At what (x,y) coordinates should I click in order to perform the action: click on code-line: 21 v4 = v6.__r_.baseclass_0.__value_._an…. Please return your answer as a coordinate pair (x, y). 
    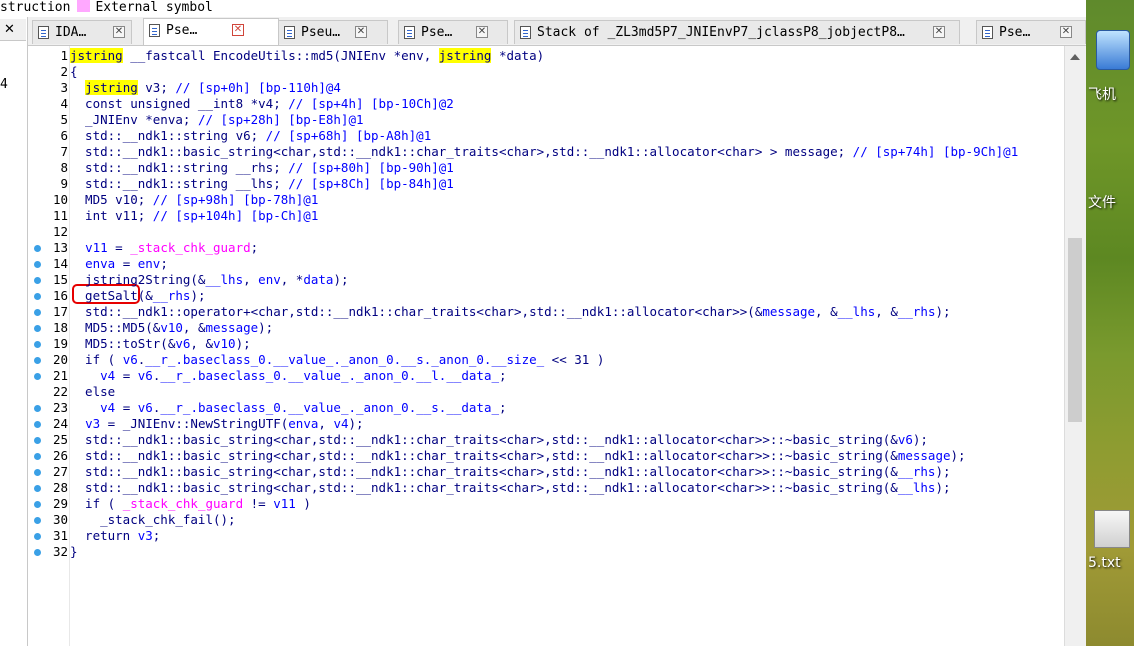
    Looking at the image, I should click on (546, 376).